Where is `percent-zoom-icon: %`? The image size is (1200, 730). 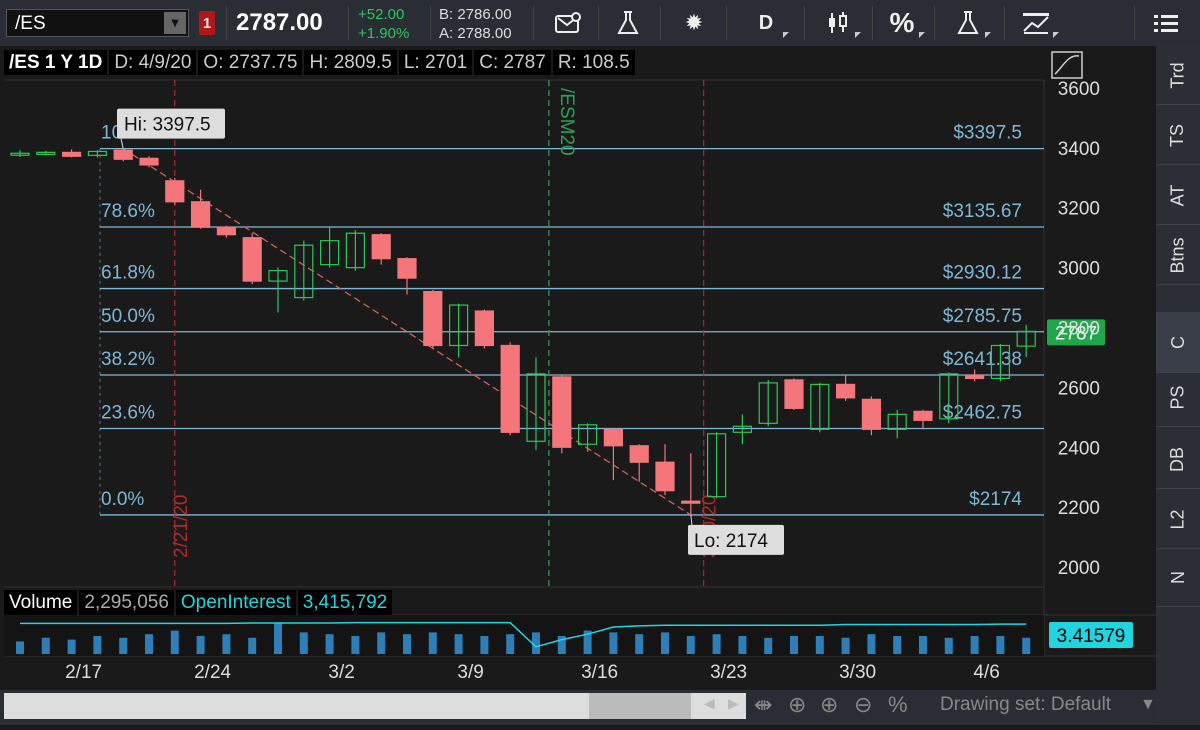
percent-zoom-icon: % is located at coordinates (898, 705).